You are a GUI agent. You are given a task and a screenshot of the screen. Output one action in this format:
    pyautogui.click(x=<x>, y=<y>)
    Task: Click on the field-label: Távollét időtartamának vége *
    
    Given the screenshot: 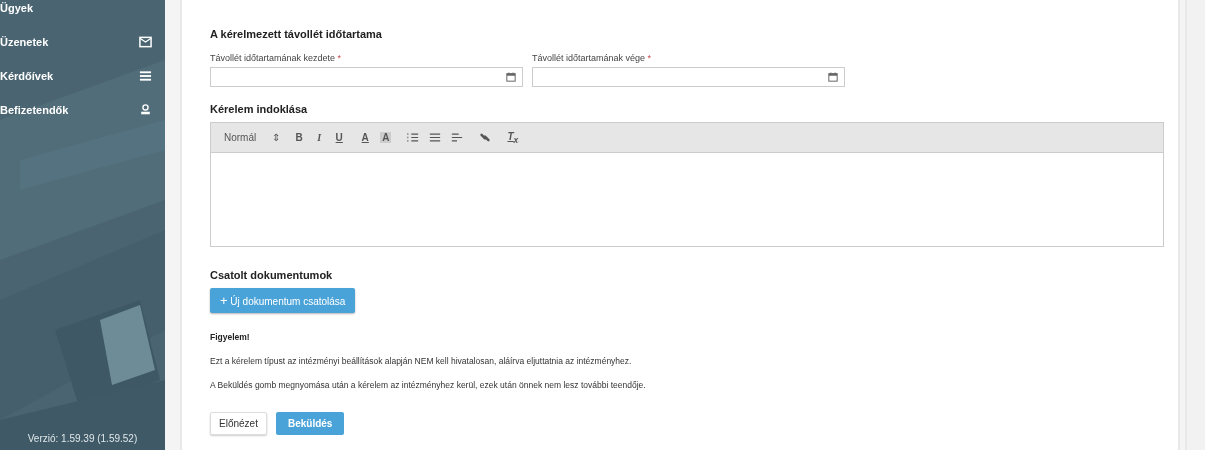 What is the action you would take?
    pyautogui.click(x=592, y=58)
    